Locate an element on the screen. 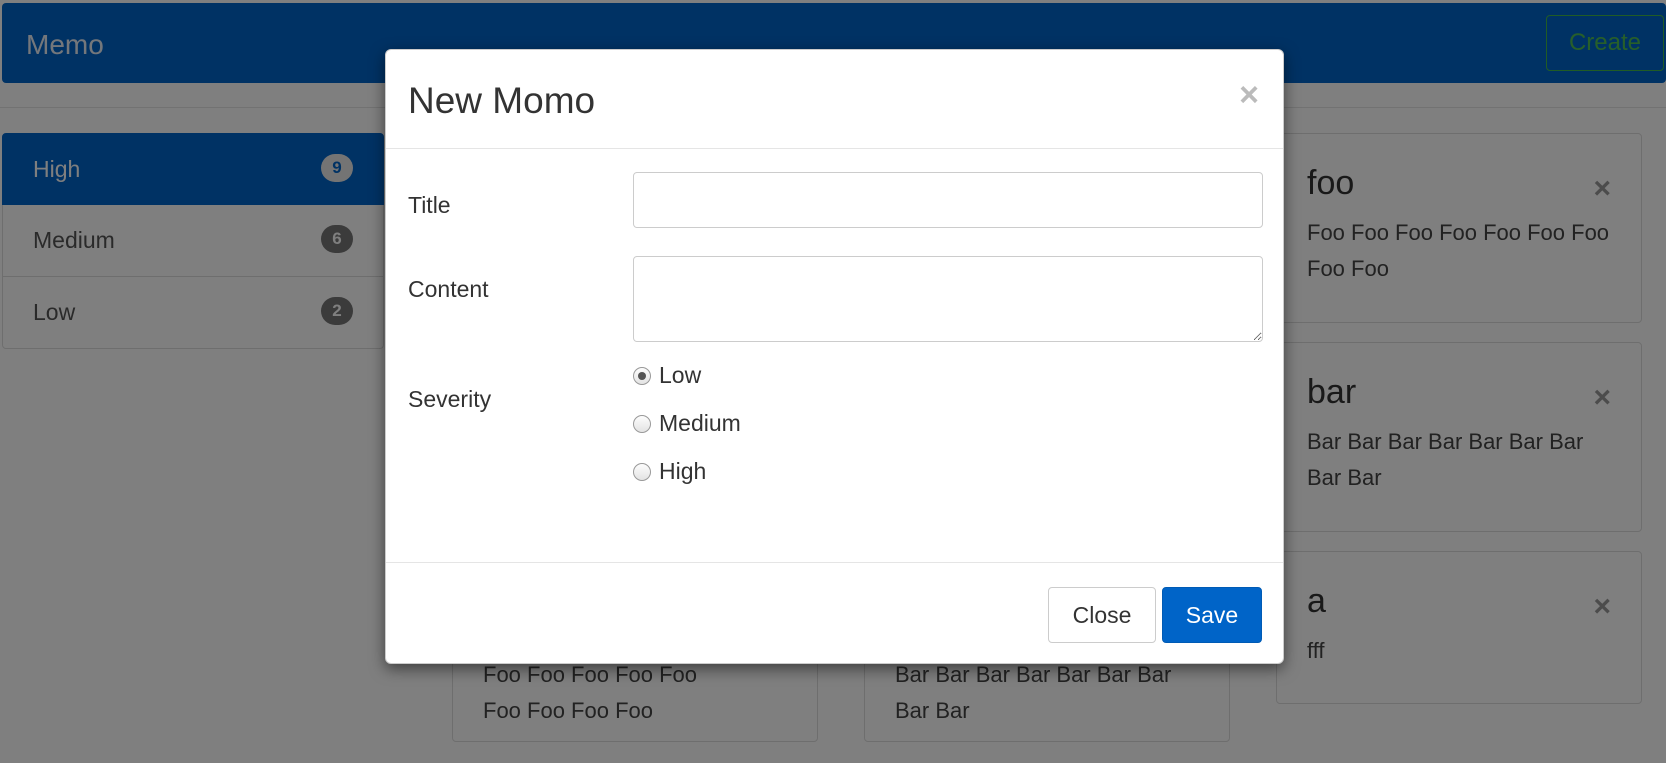 This screenshot has width=1666, height=763. severity-option-medium: Medium is located at coordinates (687, 423).